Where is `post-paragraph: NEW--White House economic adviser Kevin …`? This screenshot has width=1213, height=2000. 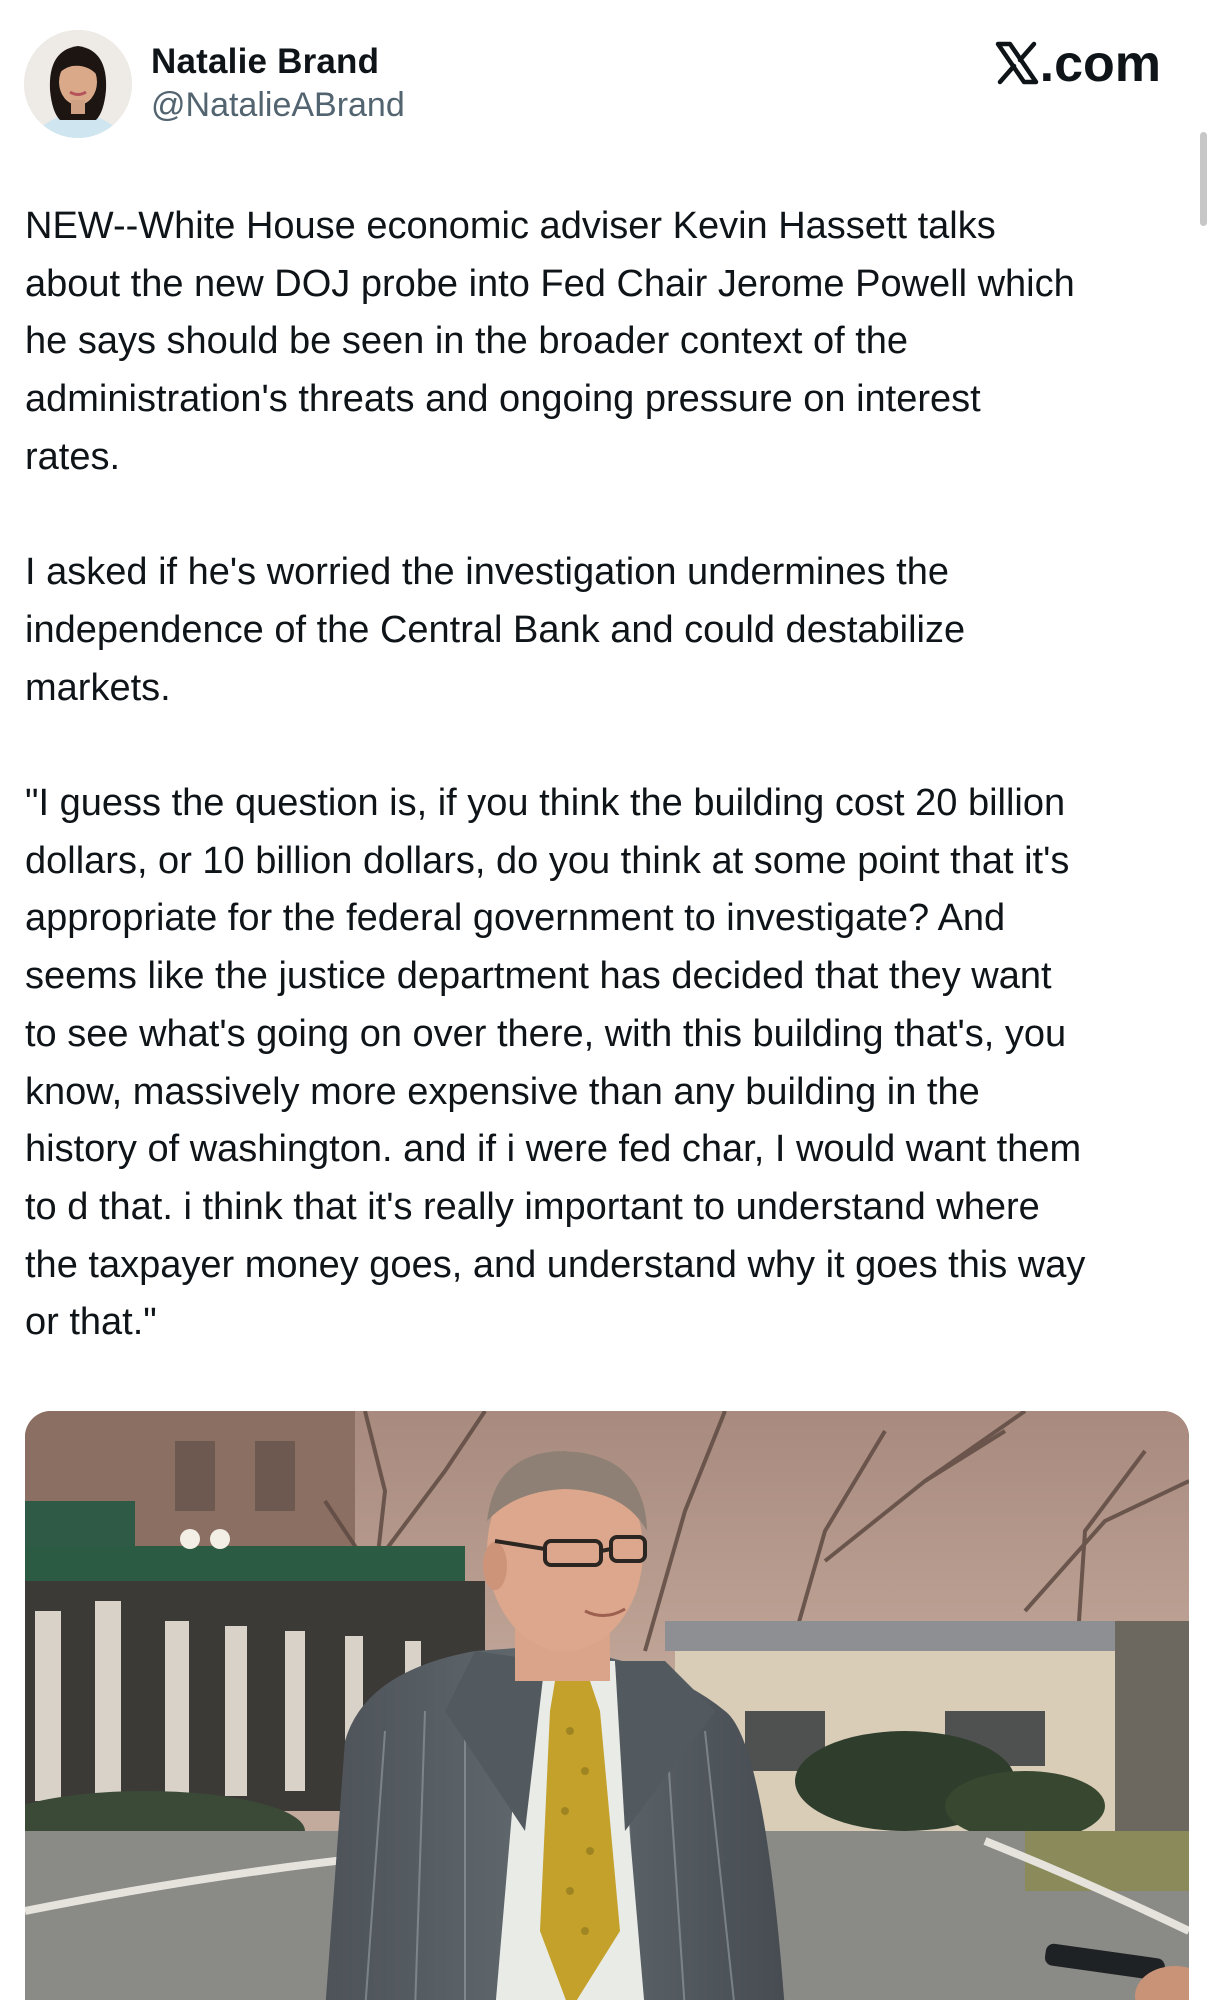
post-paragraph: NEW--White House economic adviser Kevin … is located at coordinates (550, 341).